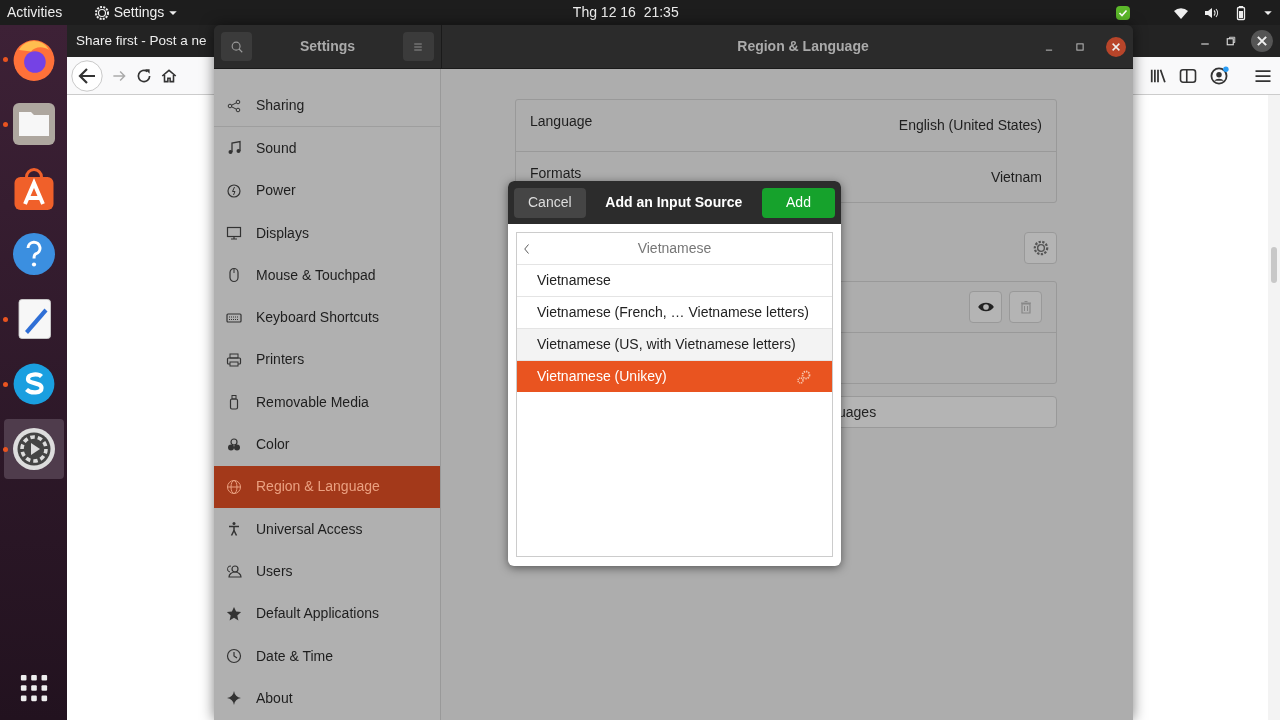 Image resolution: width=1280 pixels, height=720 pixels. What do you see at coordinates (561, 121) in the screenshot?
I see `row-label: Language` at bounding box center [561, 121].